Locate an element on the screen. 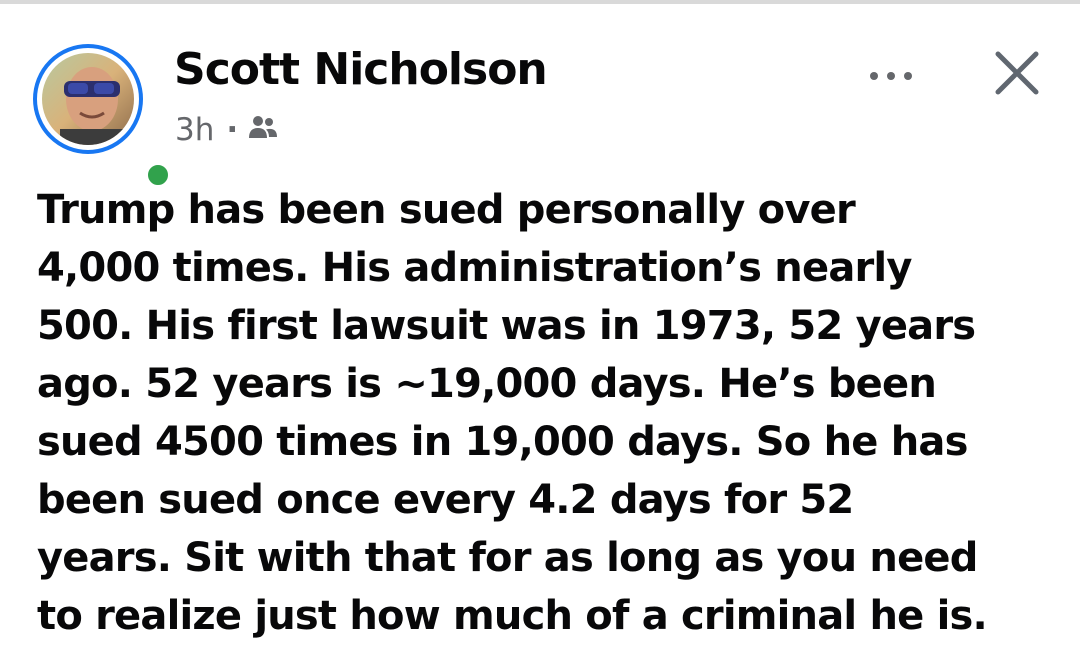 This screenshot has height=656, width=1080. post-text-line: 4,000 times. His administration’s nearly is located at coordinates (474, 268).